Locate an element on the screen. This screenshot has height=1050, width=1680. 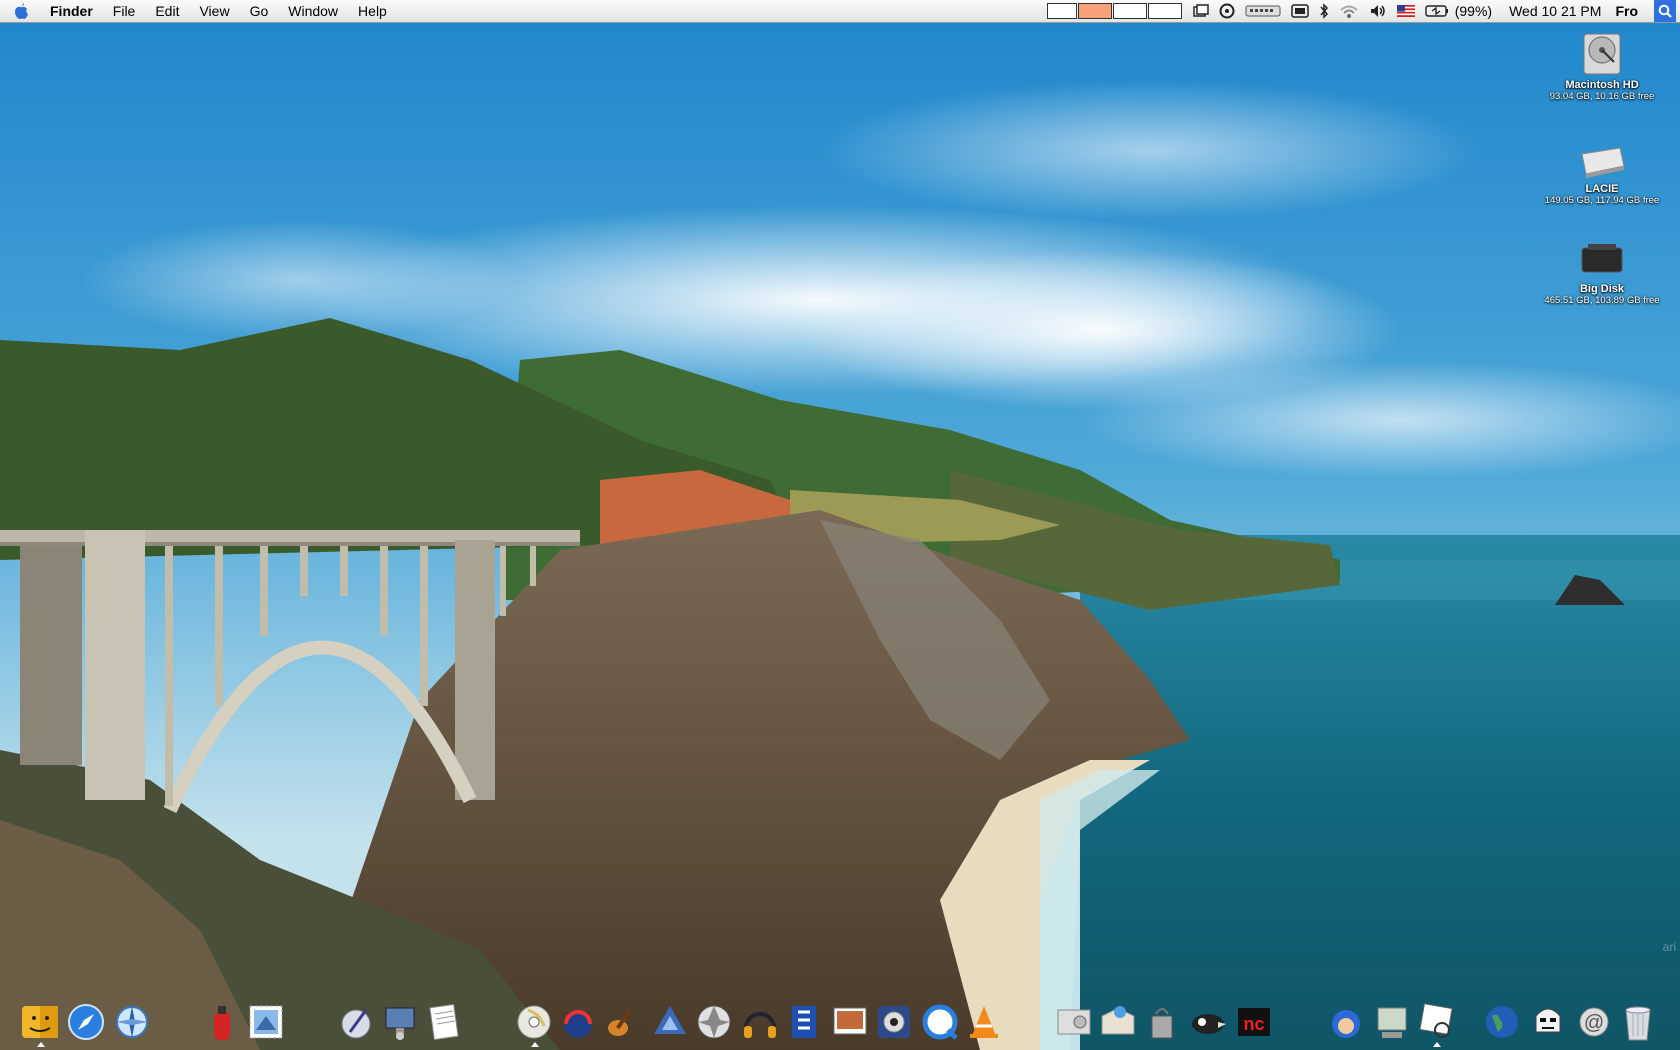
trash-icon is located at coordinates (1638, 1023).